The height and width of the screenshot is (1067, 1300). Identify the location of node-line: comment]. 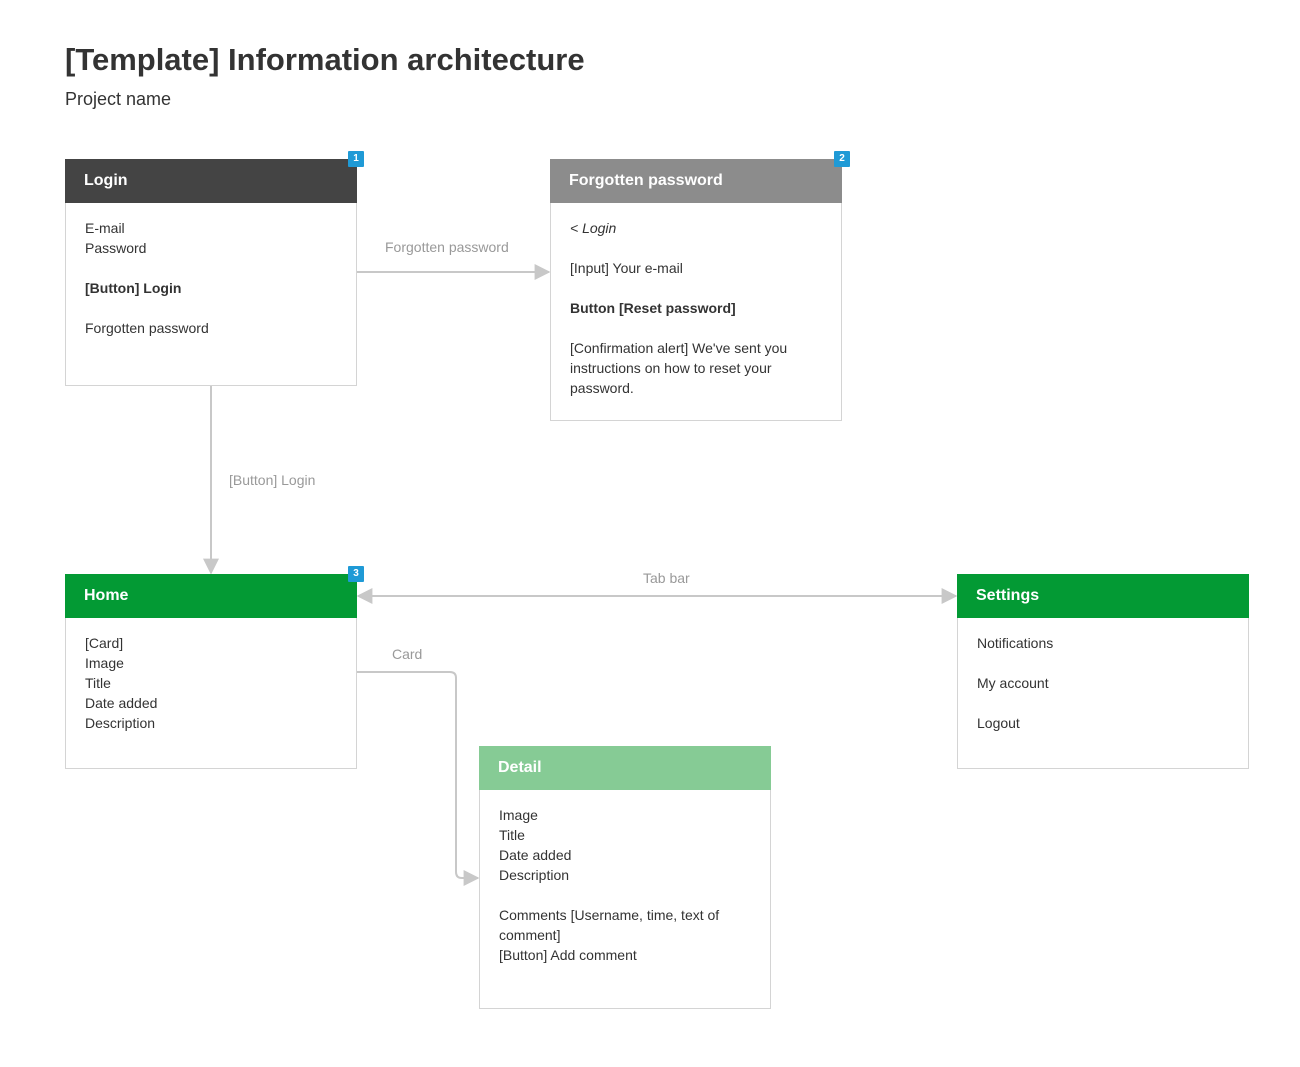
(530, 935).